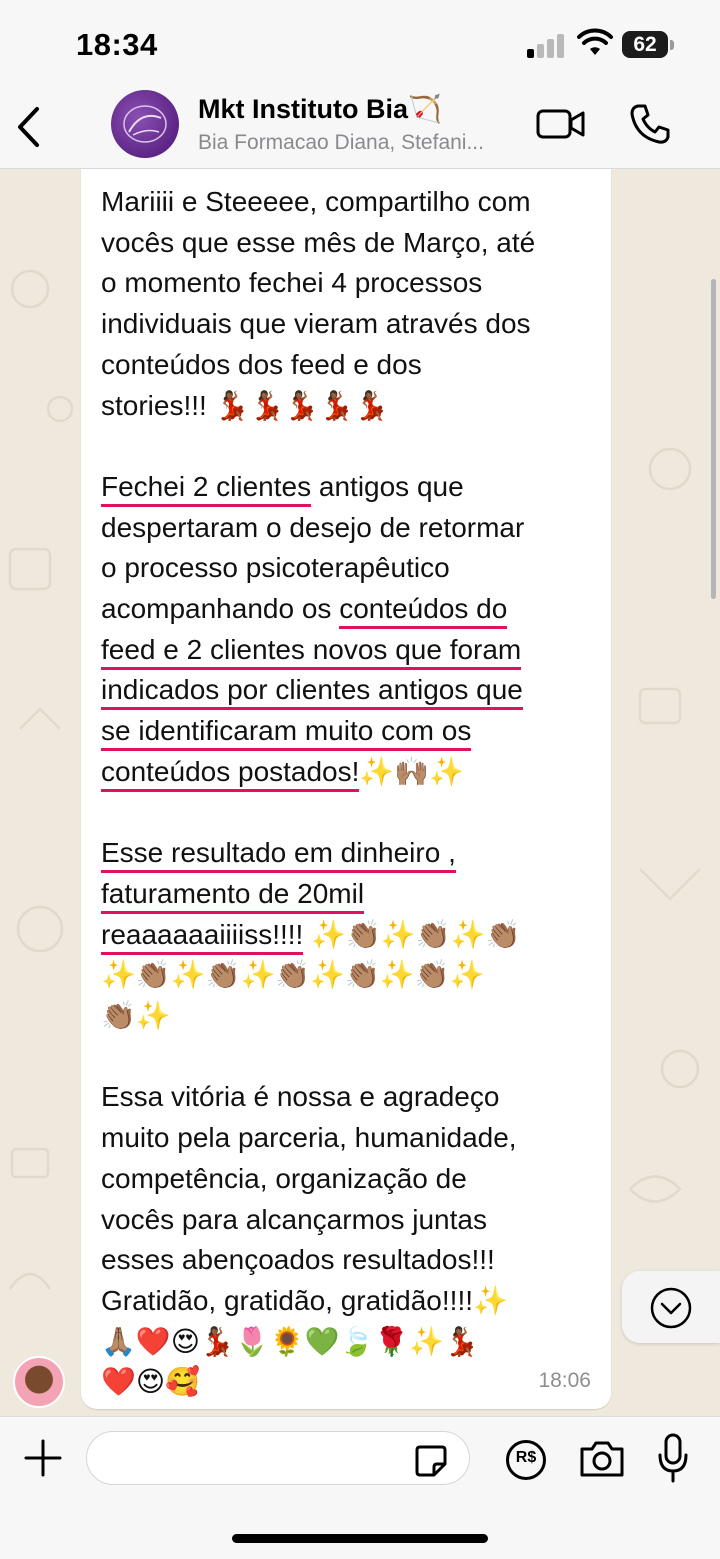 The height and width of the screenshot is (1559, 720). Describe the element at coordinates (672, 45) in the screenshot. I see `battery-nub` at that location.